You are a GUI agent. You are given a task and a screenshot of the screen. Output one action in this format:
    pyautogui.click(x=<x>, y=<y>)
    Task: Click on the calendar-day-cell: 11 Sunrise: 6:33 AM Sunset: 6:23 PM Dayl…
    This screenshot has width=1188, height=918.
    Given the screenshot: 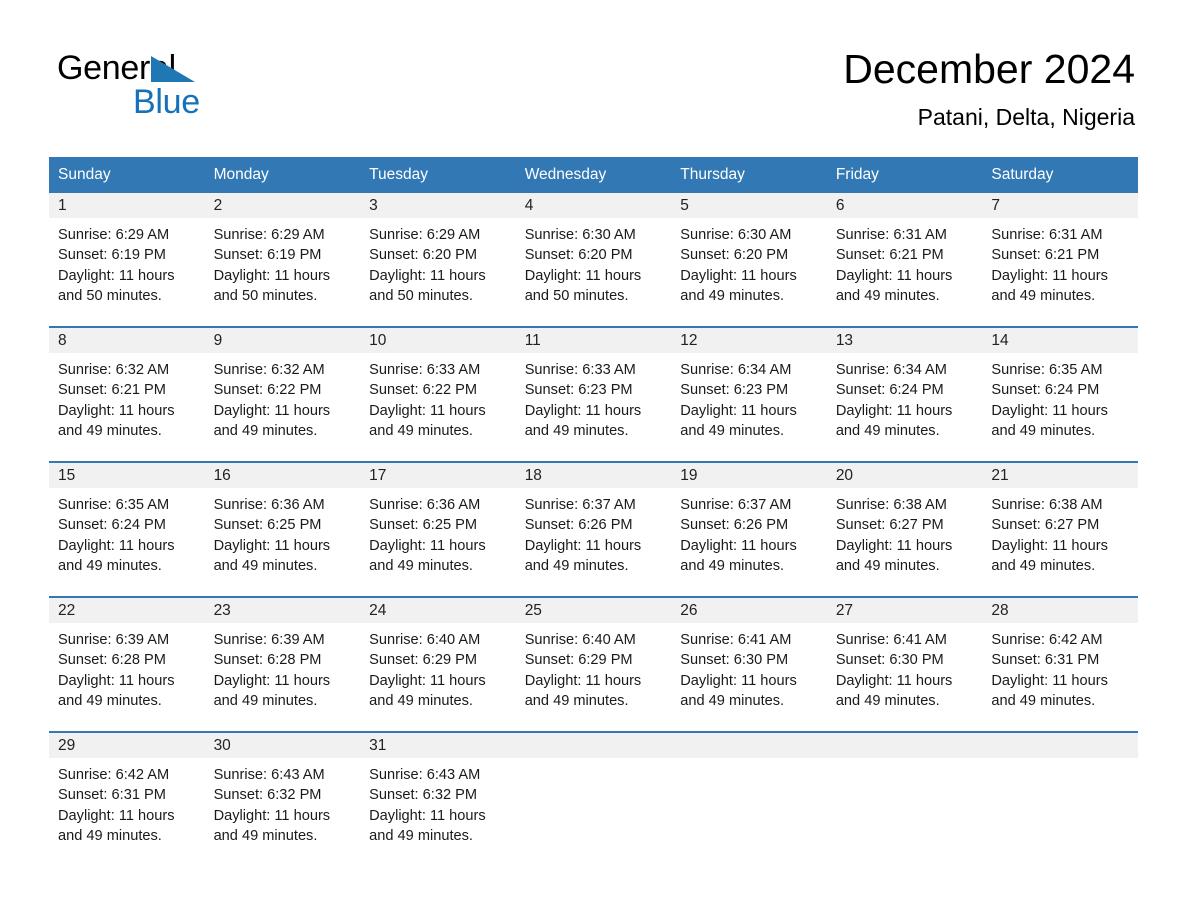 What is the action you would take?
    pyautogui.click(x=593, y=394)
    